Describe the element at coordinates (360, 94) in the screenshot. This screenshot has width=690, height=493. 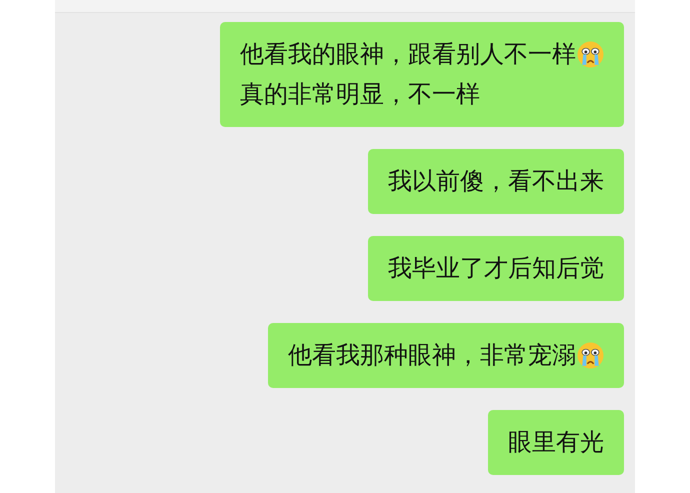
I see `message-text: 真的非常明显，不一样` at that location.